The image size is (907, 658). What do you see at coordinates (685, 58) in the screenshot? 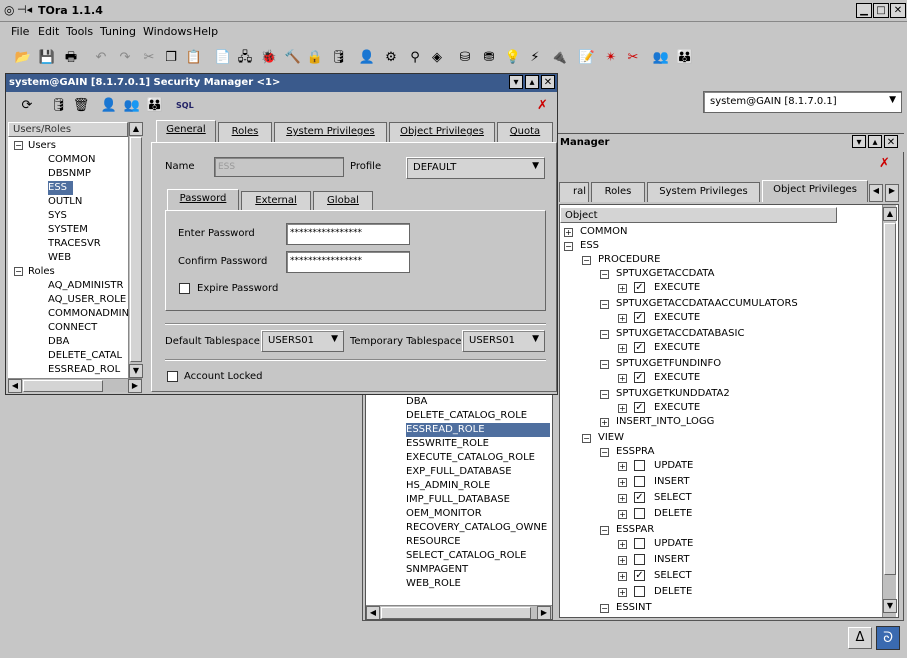
I see `people-icon: 👪` at bounding box center [685, 58].